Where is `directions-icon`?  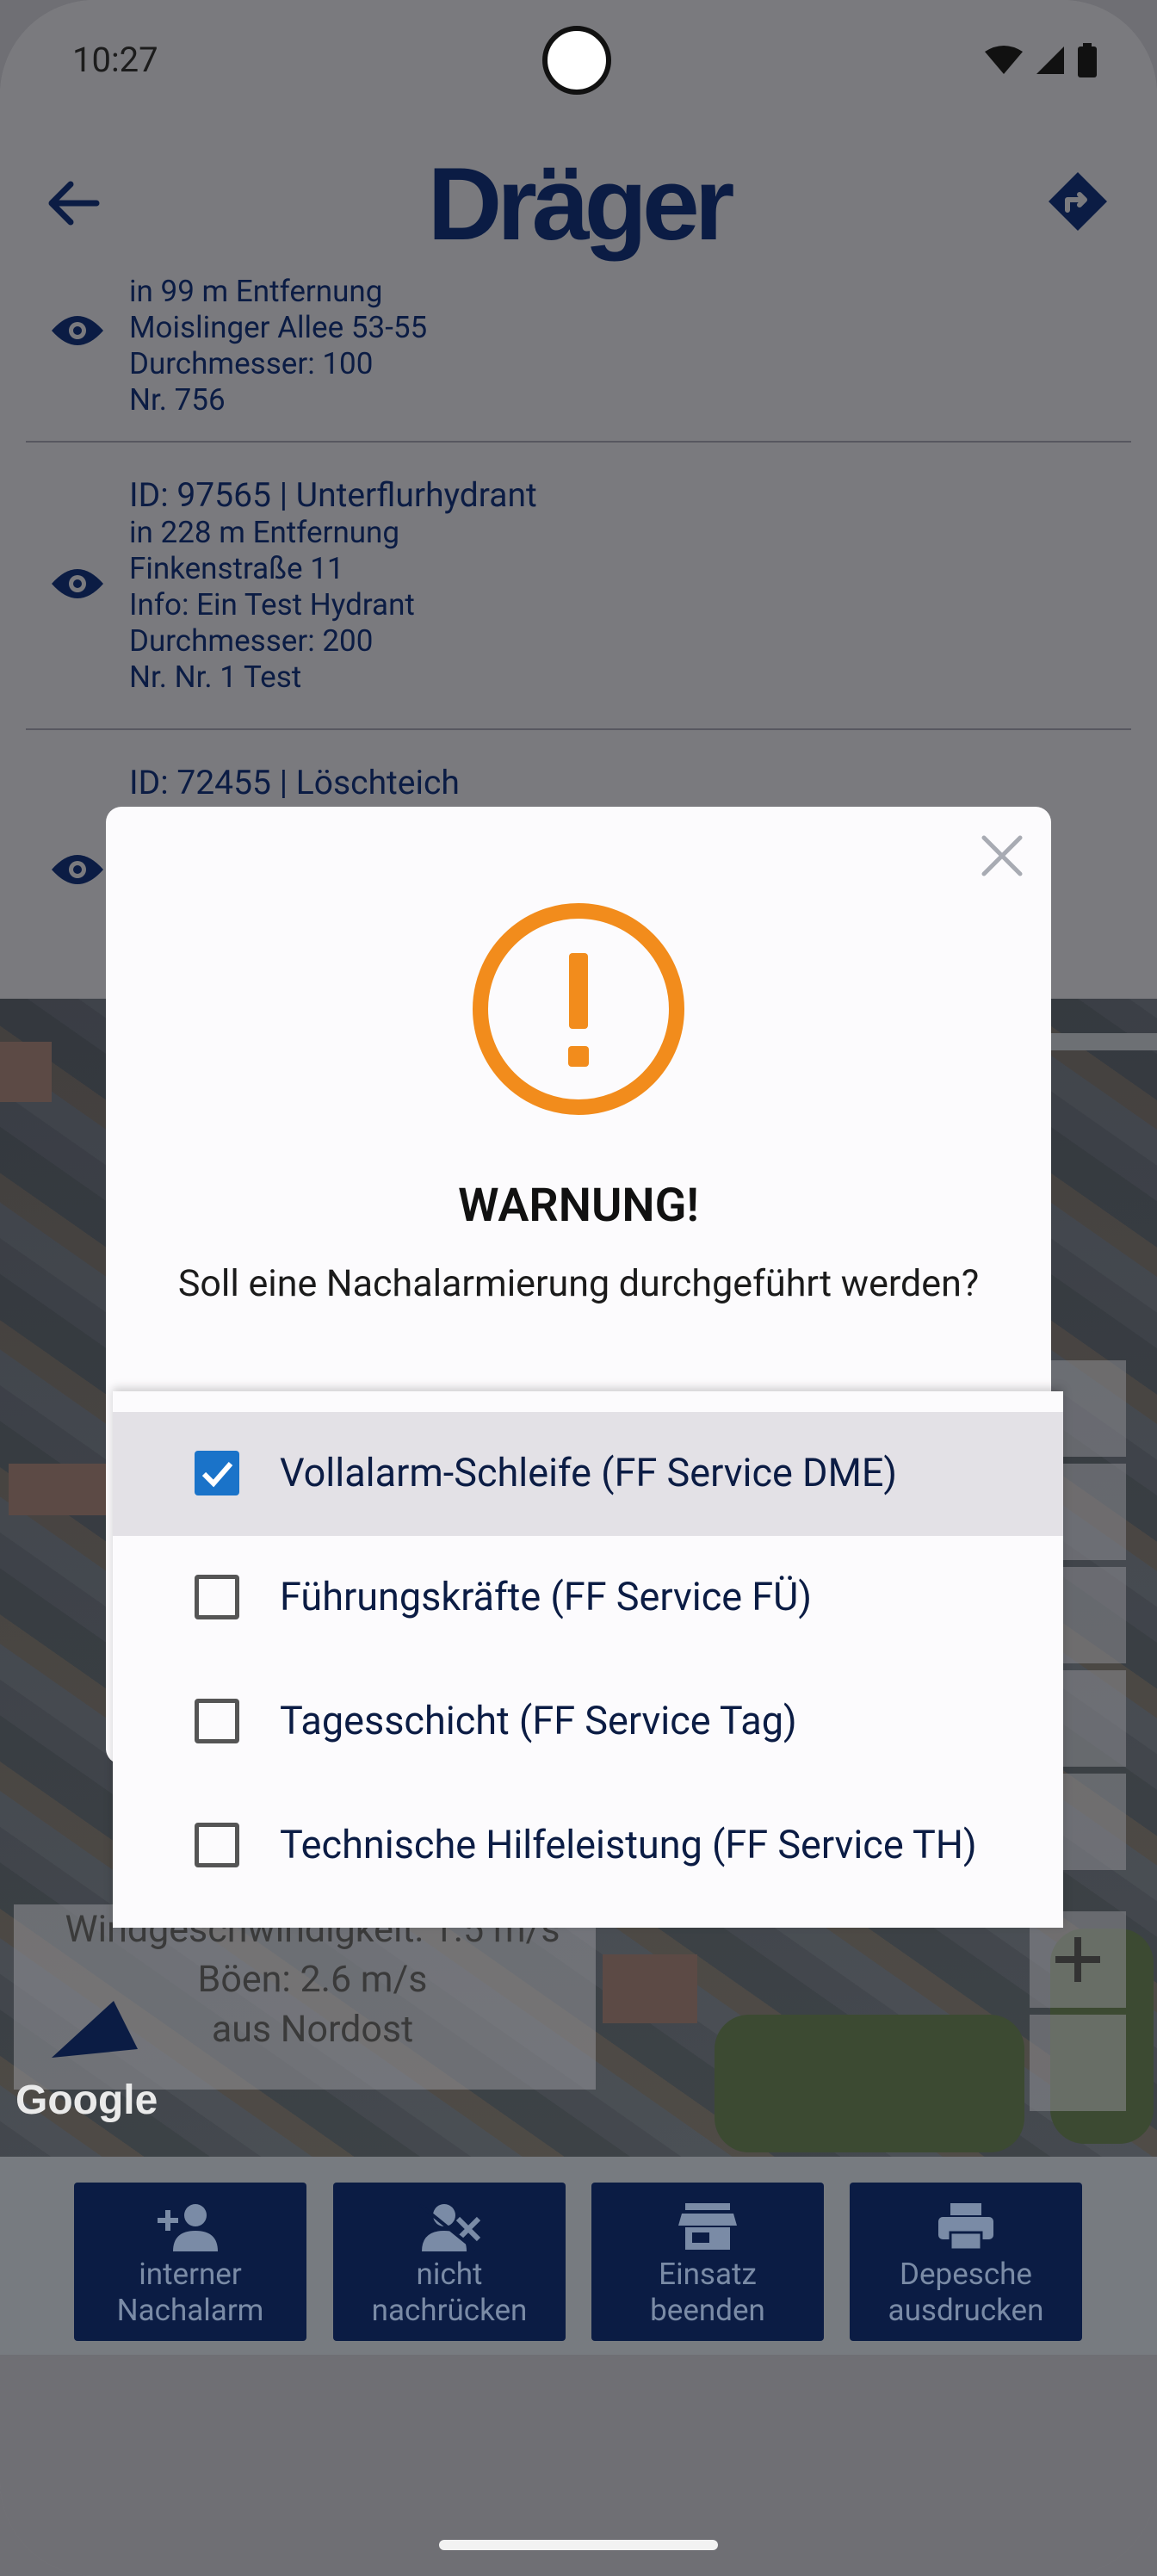
directions-icon is located at coordinates (1078, 201).